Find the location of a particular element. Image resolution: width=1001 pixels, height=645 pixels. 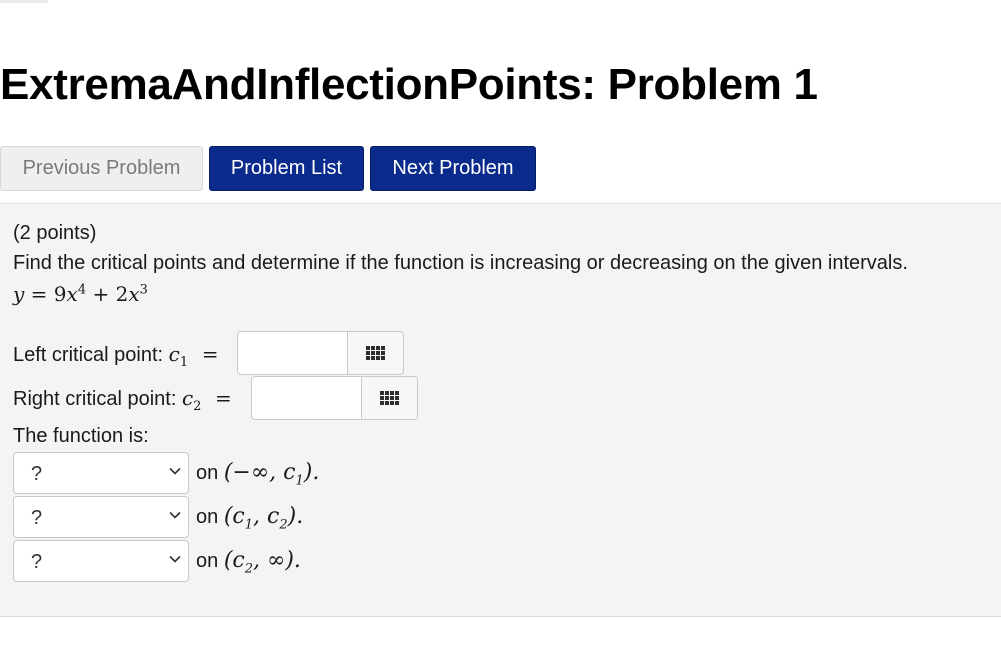

function-equation: y = 9x4 + 2x3 is located at coordinates (80, 294).